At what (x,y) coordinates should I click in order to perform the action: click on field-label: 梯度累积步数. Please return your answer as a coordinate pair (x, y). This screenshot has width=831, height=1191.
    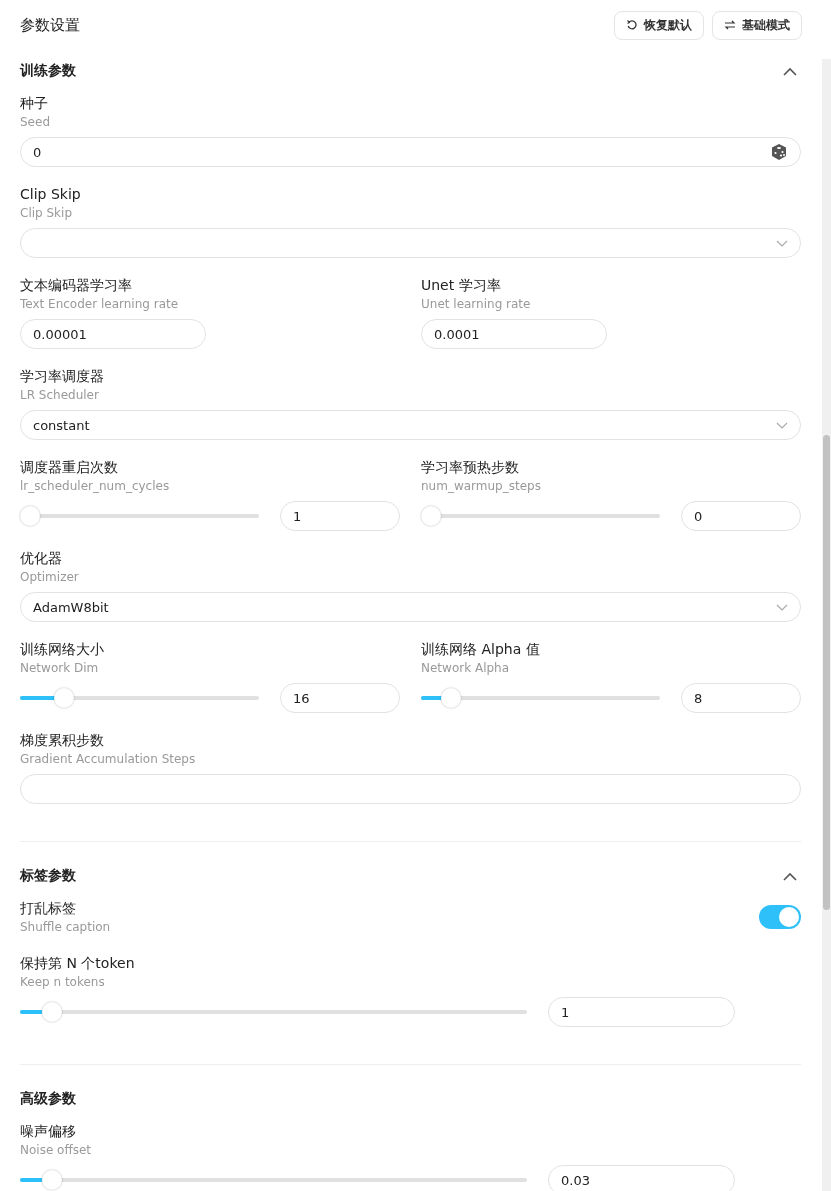
    Looking at the image, I should click on (62, 740).